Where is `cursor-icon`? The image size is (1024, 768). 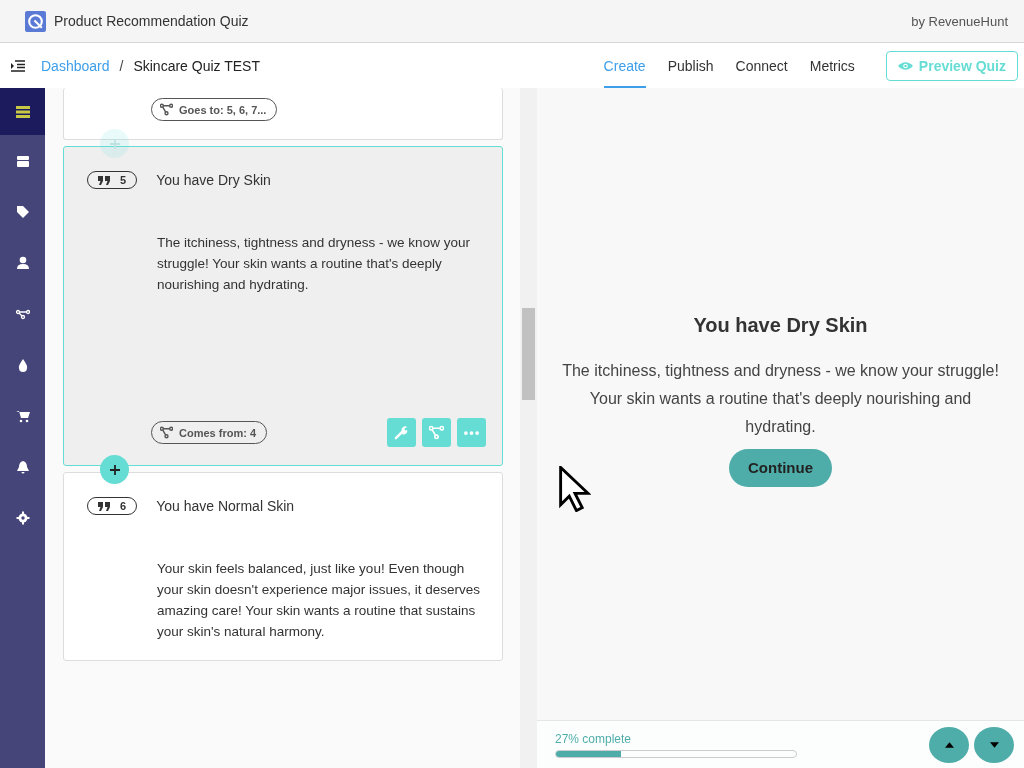 cursor-icon is located at coordinates (575, 489).